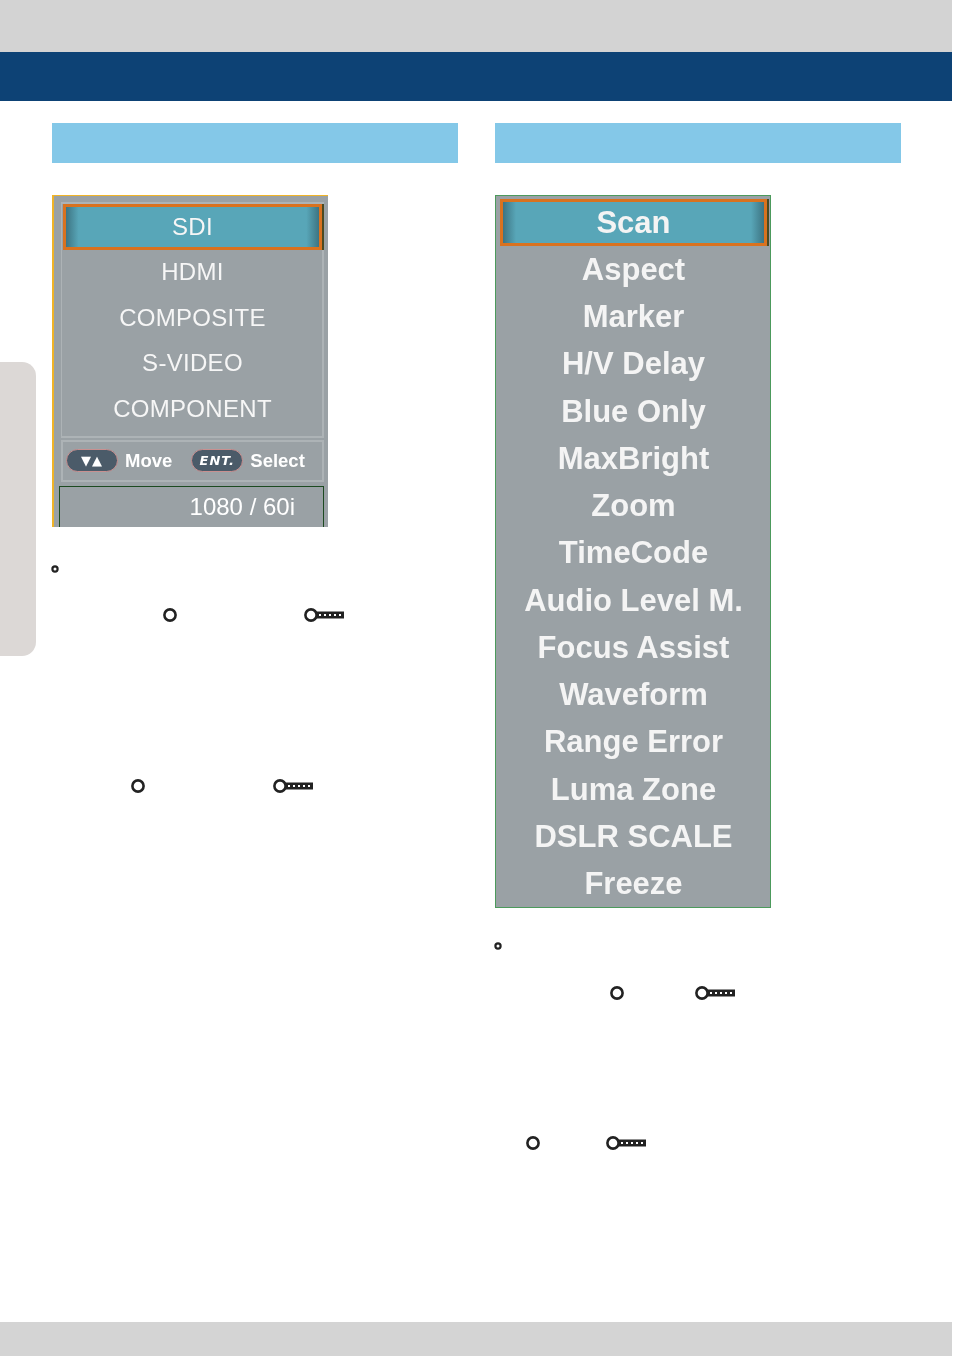 The height and width of the screenshot is (1356, 954). I want to click on menu-item: Blue Only, so click(633, 412).